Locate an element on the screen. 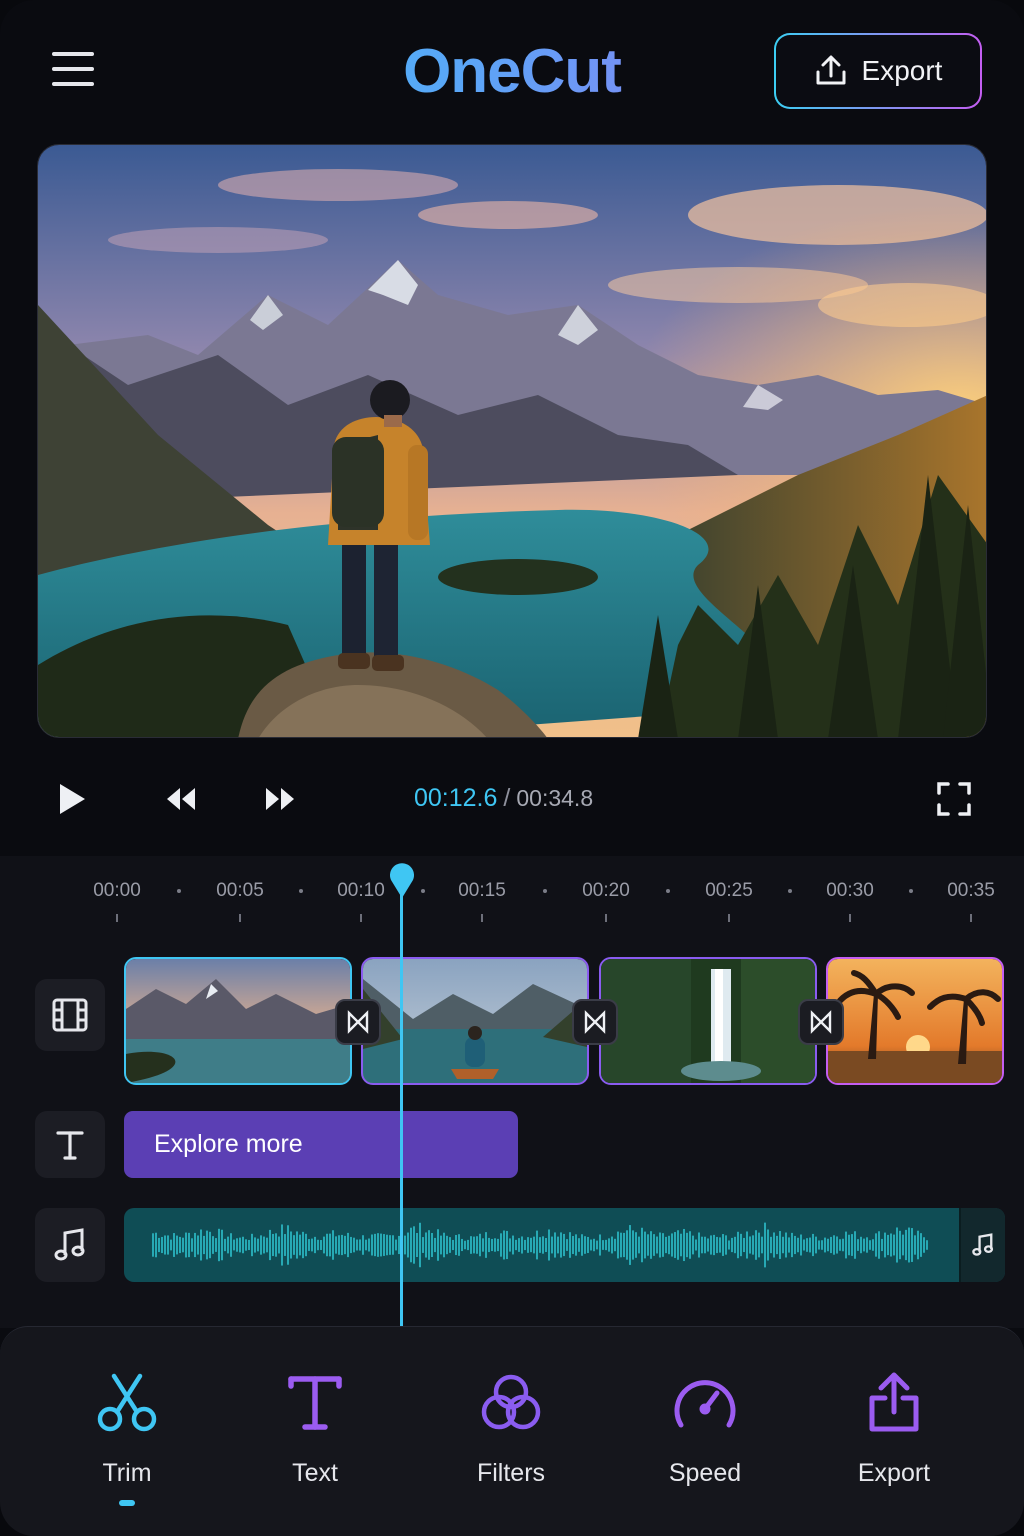 The image size is (1024, 1536). video-clip-lake-kayak is located at coordinates (475, 1021).